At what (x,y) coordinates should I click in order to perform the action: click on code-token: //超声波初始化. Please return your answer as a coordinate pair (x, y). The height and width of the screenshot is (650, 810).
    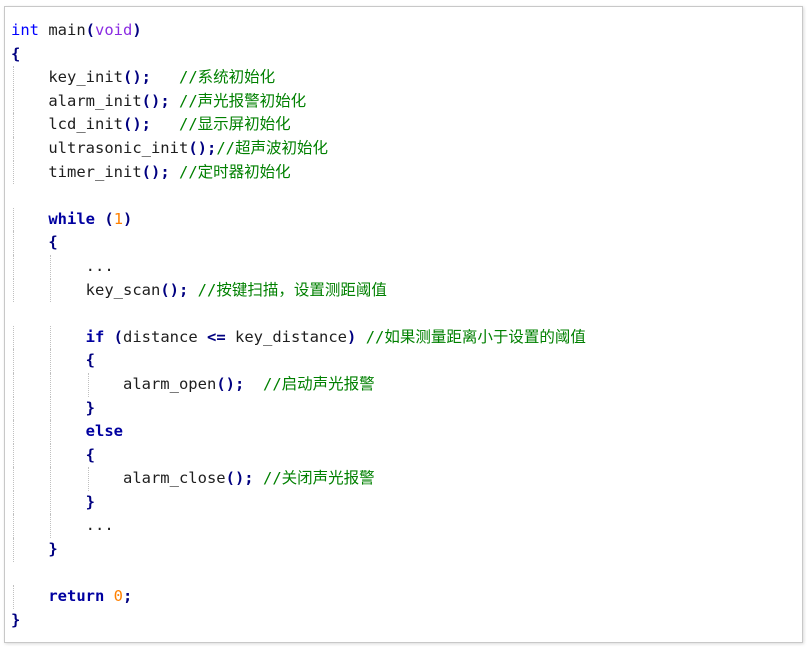
    Looking at the image, I should click on (272, 147).